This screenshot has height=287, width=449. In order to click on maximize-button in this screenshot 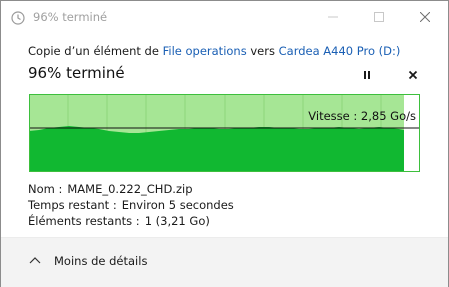, I will do `click(379, 17)`.